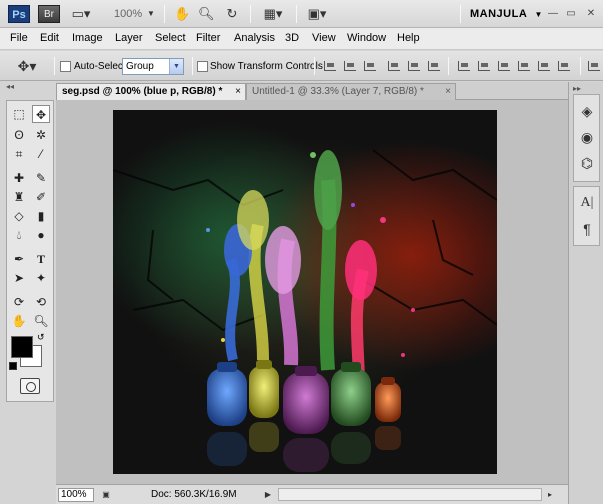 This screenshot has width=603, height=504. I want to click on zoom-level-menu: 100%, so click(128, 14).